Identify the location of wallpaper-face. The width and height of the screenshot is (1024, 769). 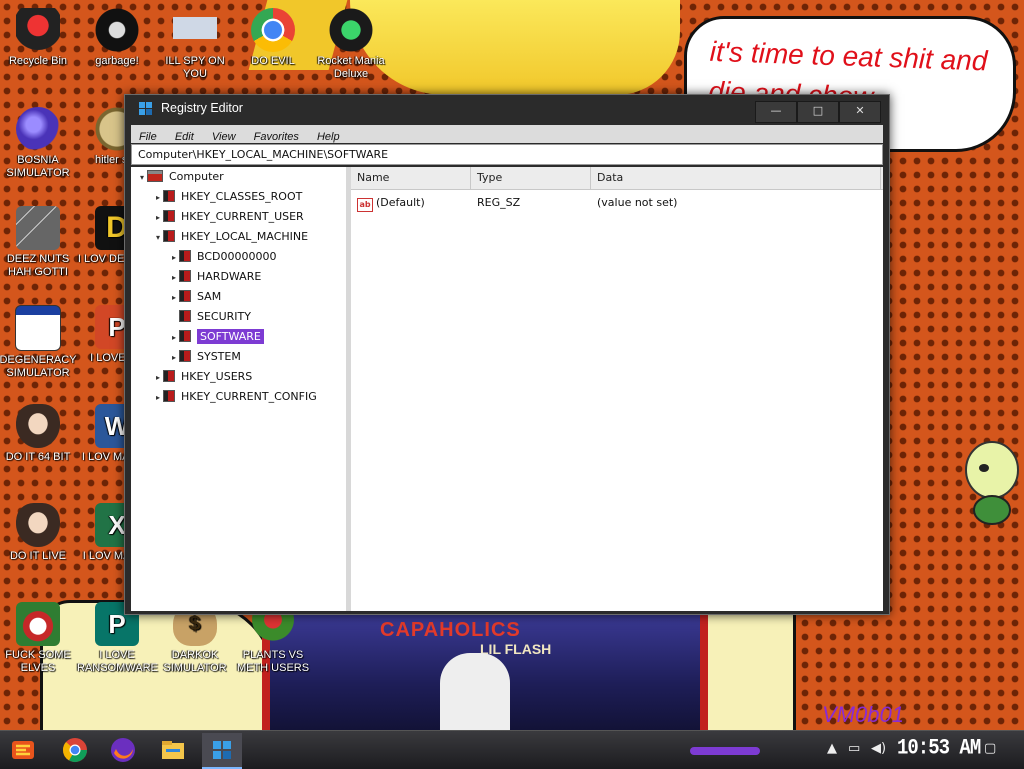
(748, 668).